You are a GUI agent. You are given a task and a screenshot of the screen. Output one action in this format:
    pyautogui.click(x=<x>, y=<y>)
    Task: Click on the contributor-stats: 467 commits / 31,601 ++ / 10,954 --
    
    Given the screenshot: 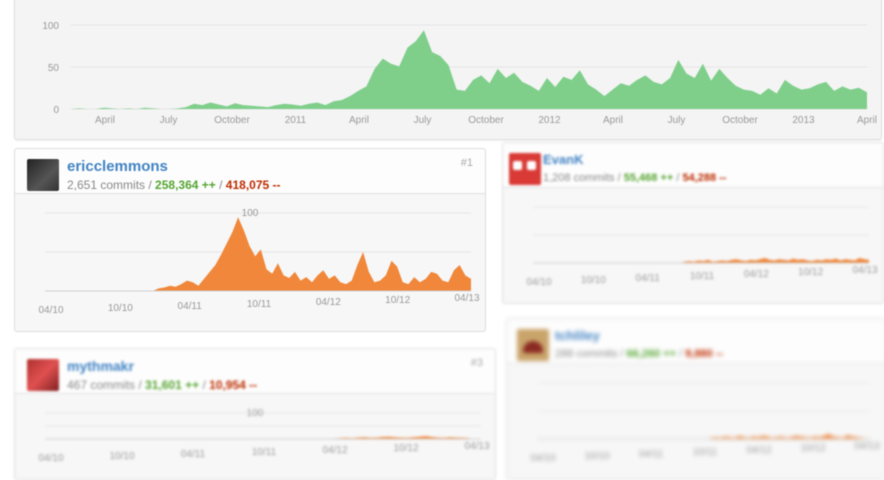 What is the action you would take?
    pyautogui.click(x=162, y=385)
    